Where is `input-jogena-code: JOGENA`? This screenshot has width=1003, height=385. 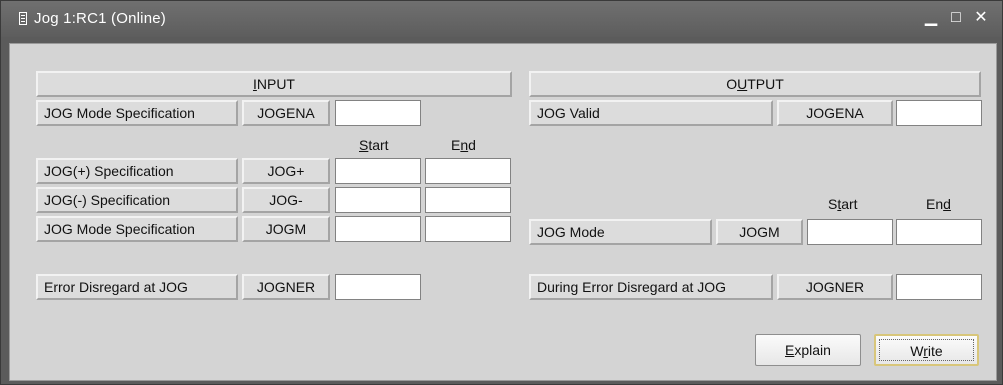 input-jogena-code: JOGENA is located at coordinates (286, 113).